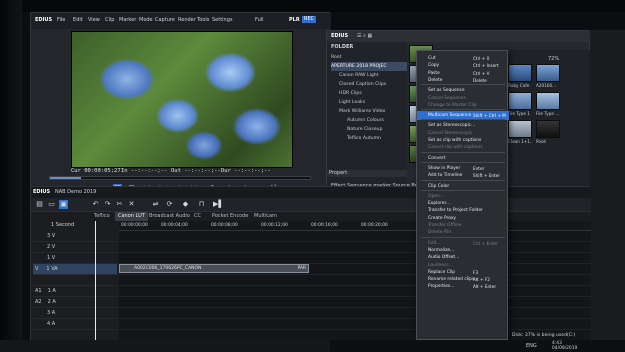  What do you see at coordinates (42, 192) in the screenshot?
I see `timeline-app-title: EDIUS` at bounding box center [42, 192].